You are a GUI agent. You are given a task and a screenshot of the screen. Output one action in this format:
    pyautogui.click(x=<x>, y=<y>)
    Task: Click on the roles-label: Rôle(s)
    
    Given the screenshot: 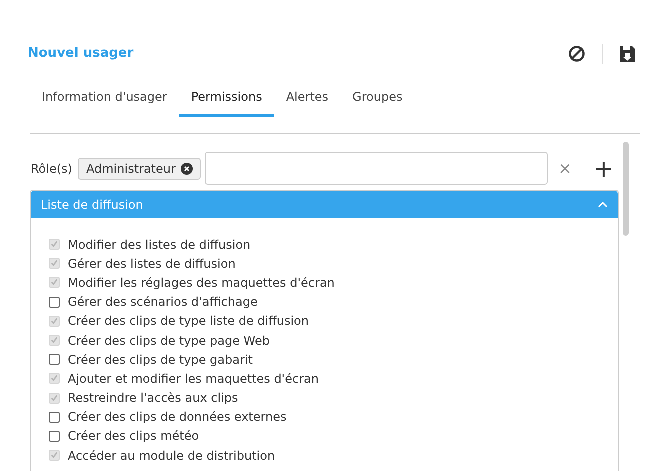 What is the action you would take?
    pyautogui.click(x=51, y=169)
    